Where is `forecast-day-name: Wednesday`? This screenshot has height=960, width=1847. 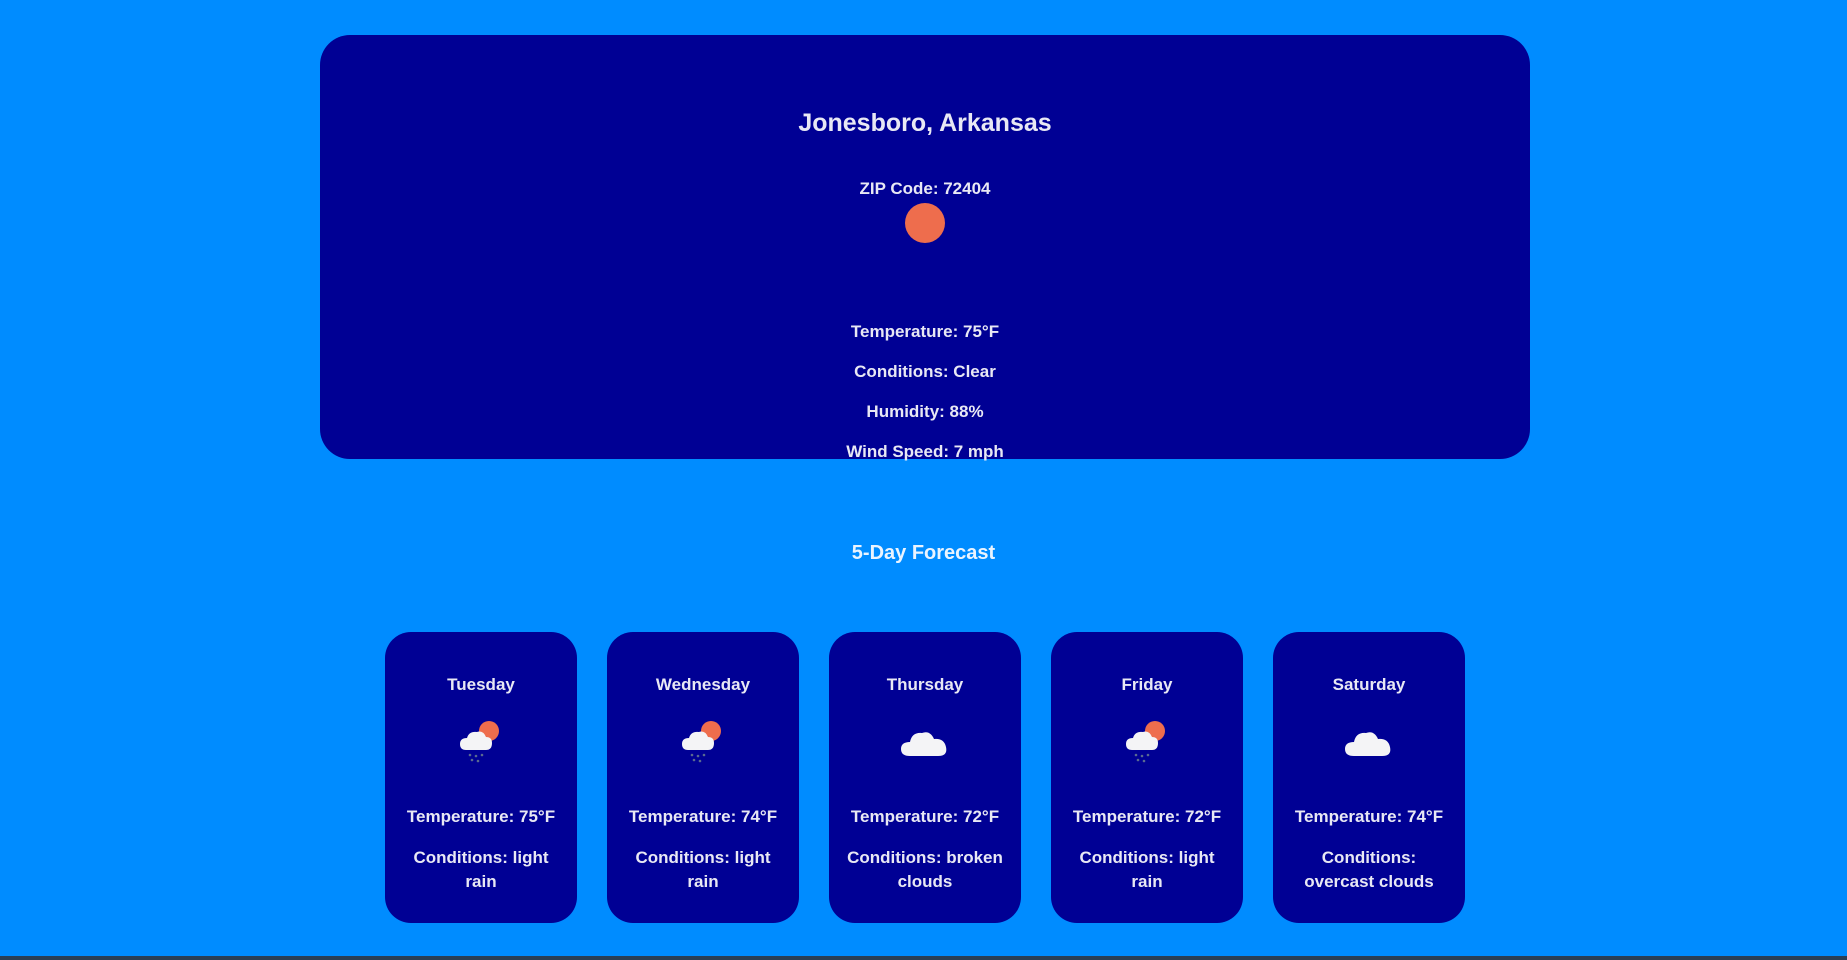 forecast-day-name: Wednesday is located at coordinates (703, 684).